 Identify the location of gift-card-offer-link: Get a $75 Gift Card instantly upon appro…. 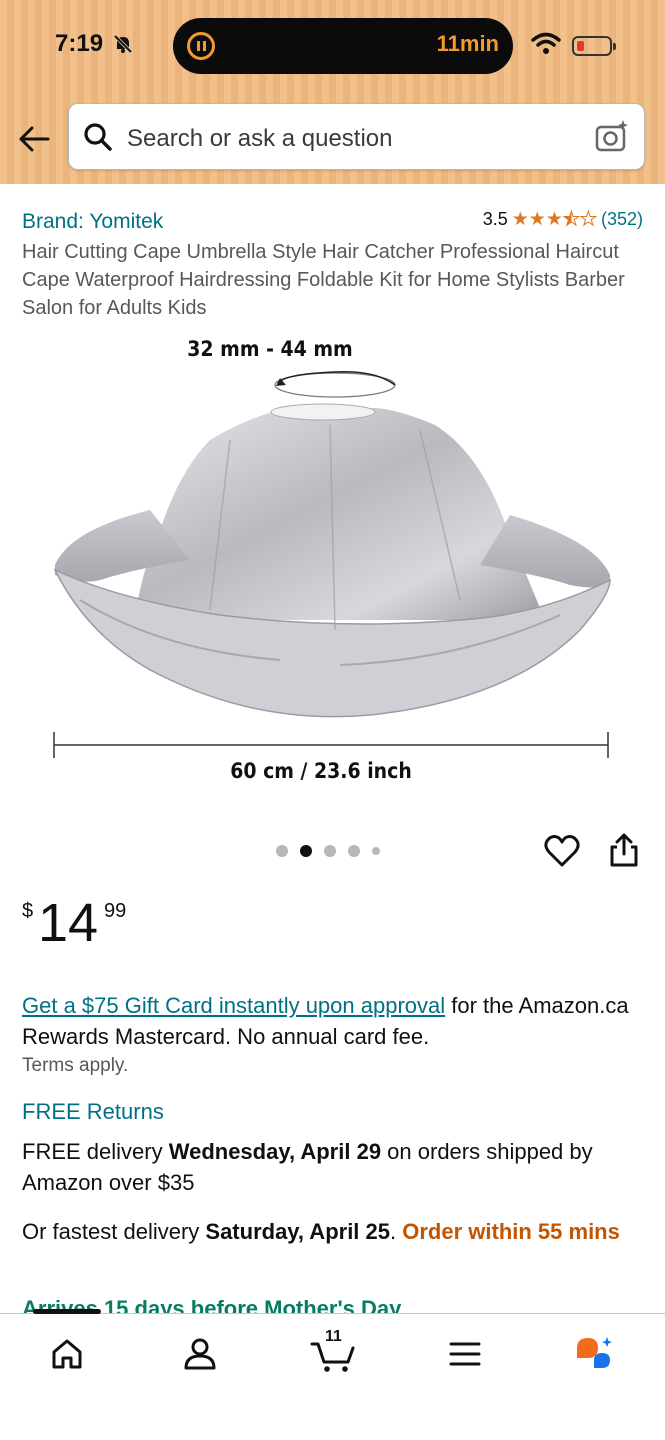
(233, 1005).